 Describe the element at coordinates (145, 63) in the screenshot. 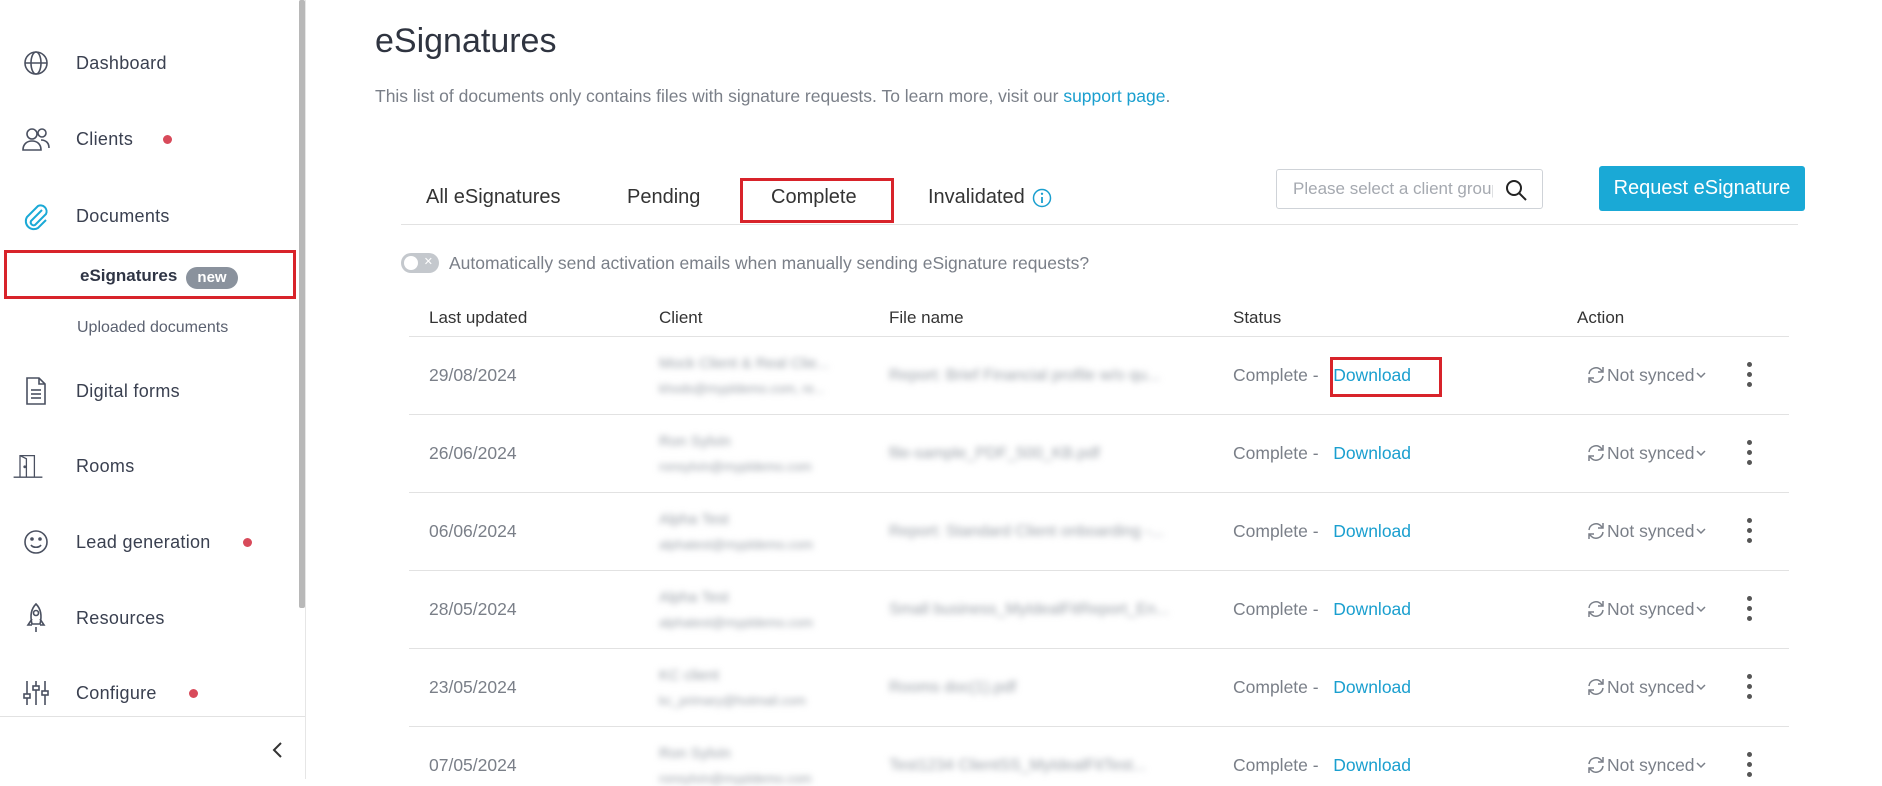

I see `sidebar-item-dashboard: Dashboard` at that location.